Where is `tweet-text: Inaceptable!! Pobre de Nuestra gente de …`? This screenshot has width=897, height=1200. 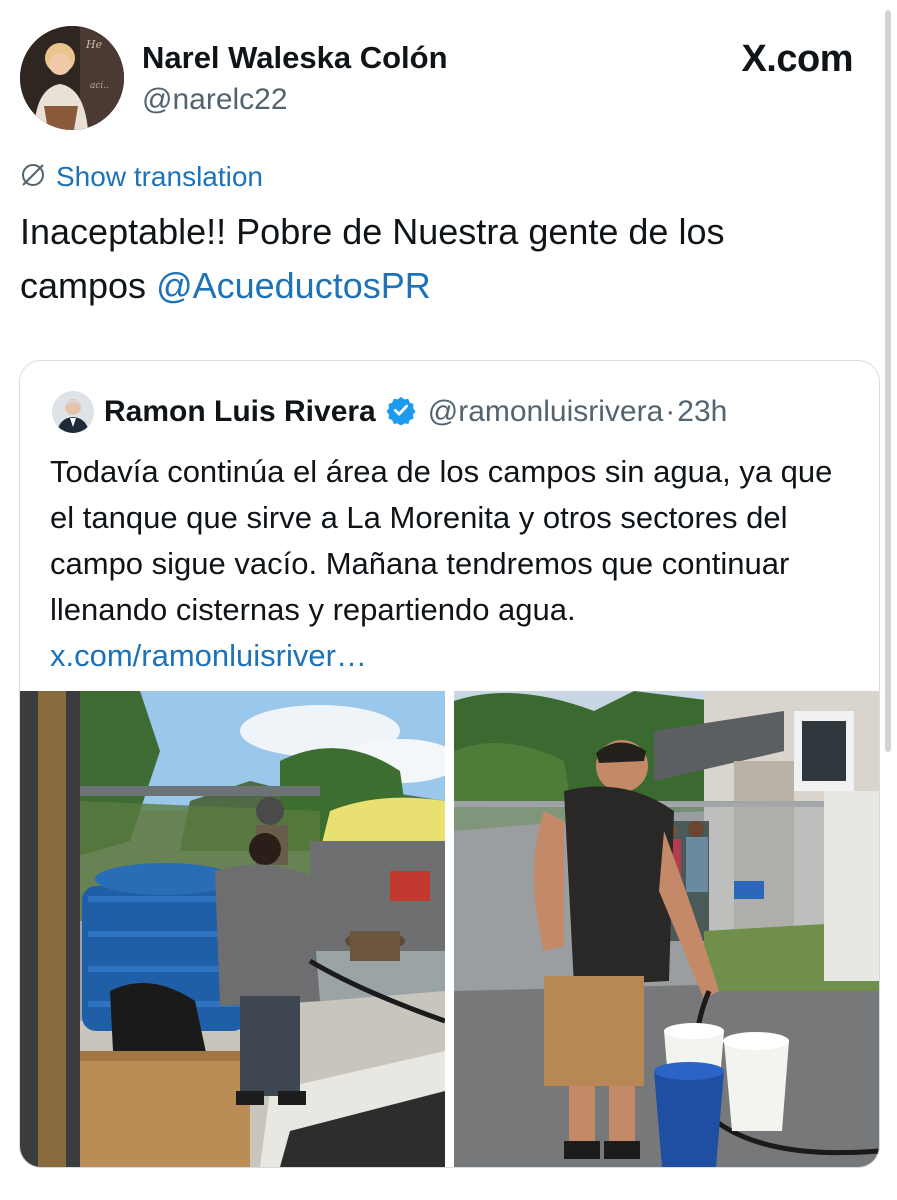
tweet-text: Inaceptable!! Pobre de Nuestra gente de … is located at coordinates (440, 259).